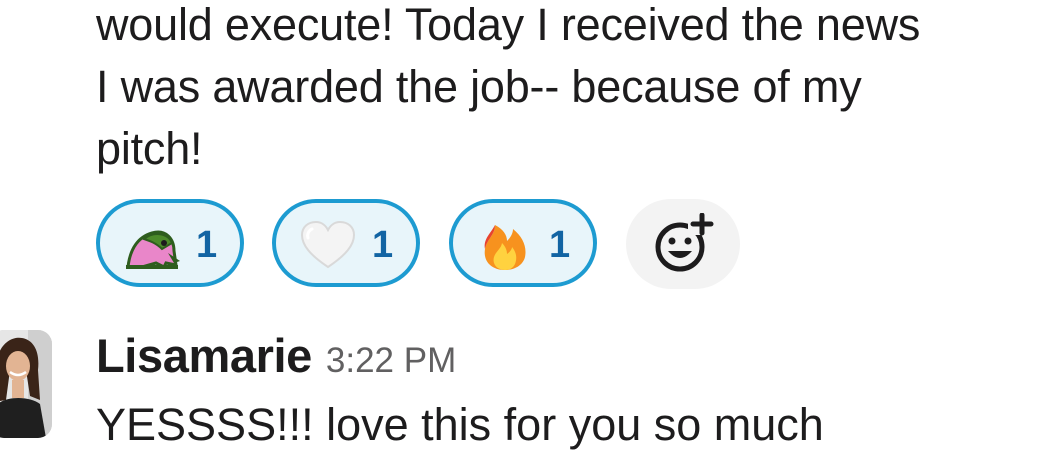 This screenshot has height=473, width=1047. I want to click on message-line: I was awarded the job-- because of my, so click(479, 86).